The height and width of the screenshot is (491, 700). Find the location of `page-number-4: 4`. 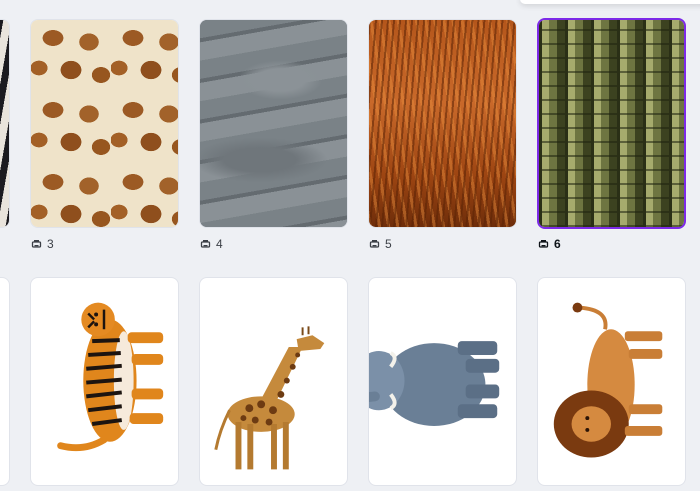

page-number-4: 4 is located at coordinates (211, 244).